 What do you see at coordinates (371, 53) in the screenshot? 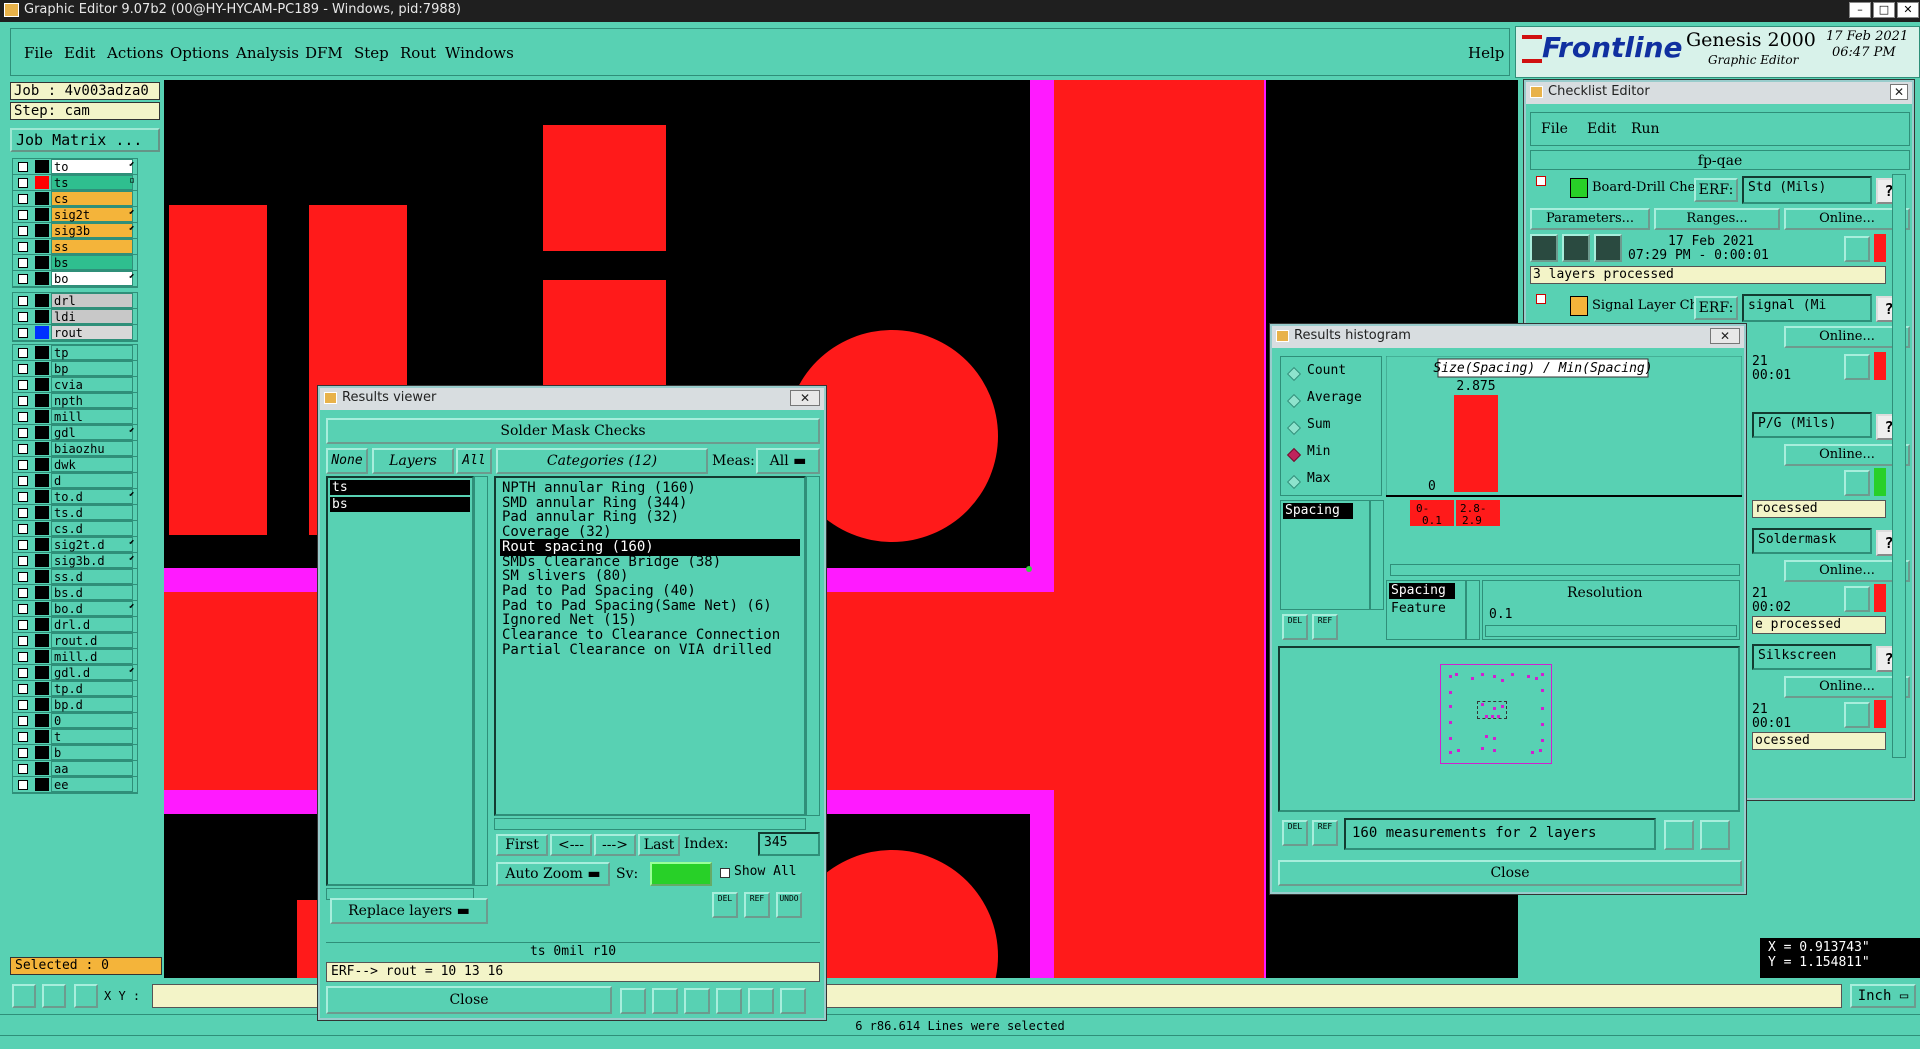
I see `menu-step: Step` at bounding box center [371, 53].